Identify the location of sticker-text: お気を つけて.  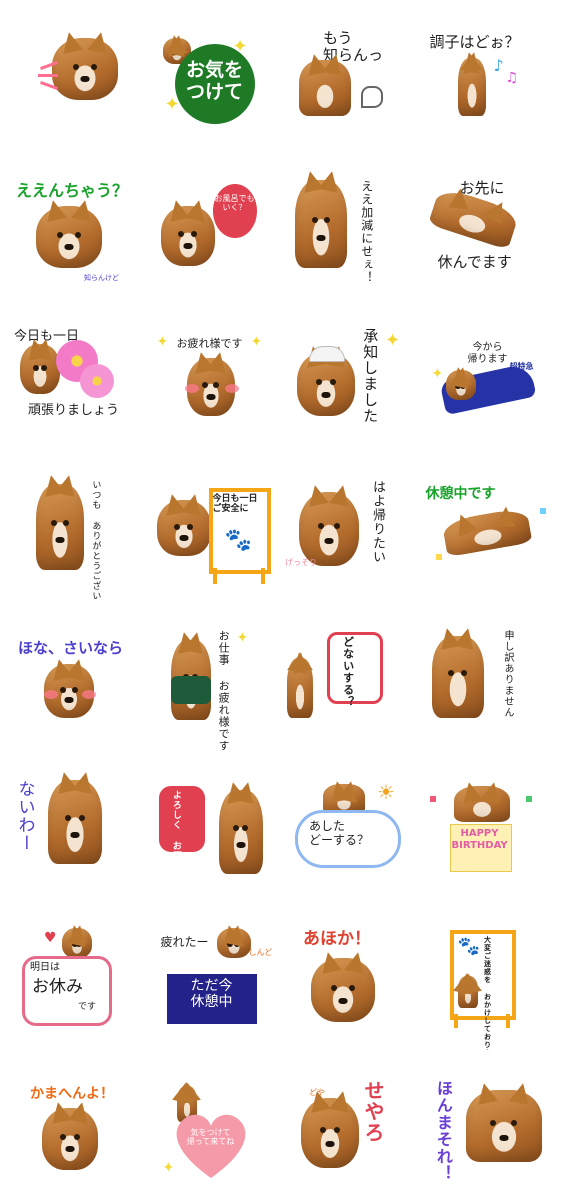
(214, 81).